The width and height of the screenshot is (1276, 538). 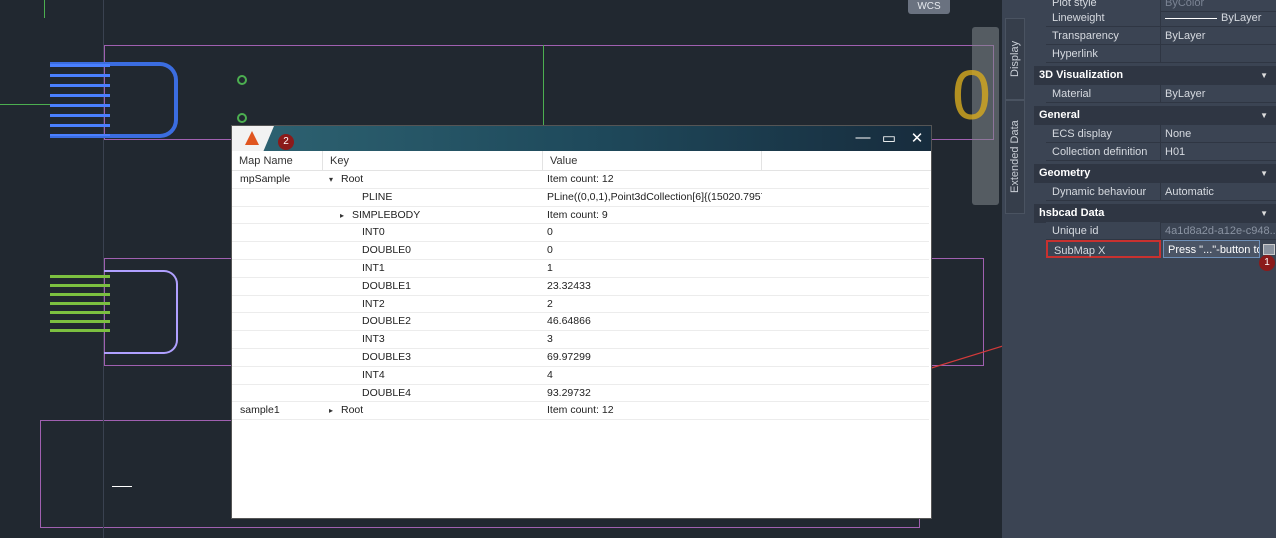 I want to click on key-cell: INT2, so click(x=373, y=303).